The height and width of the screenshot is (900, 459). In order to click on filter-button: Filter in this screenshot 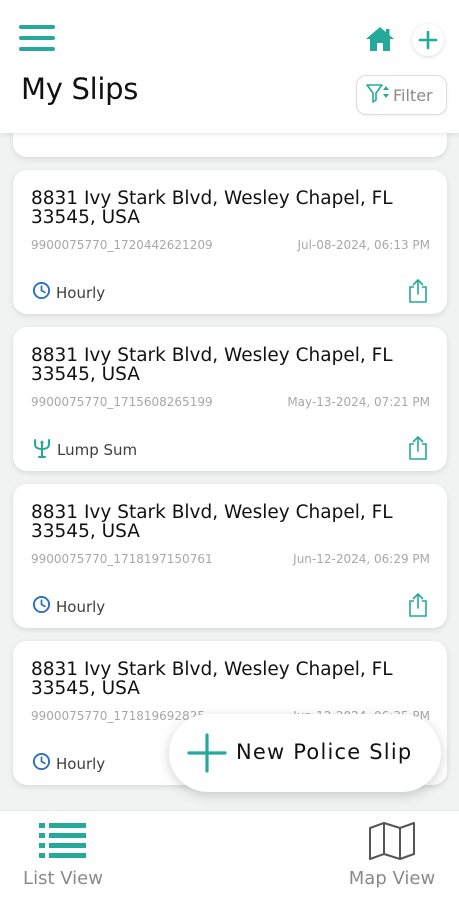, I will do `click(401, 95)`.